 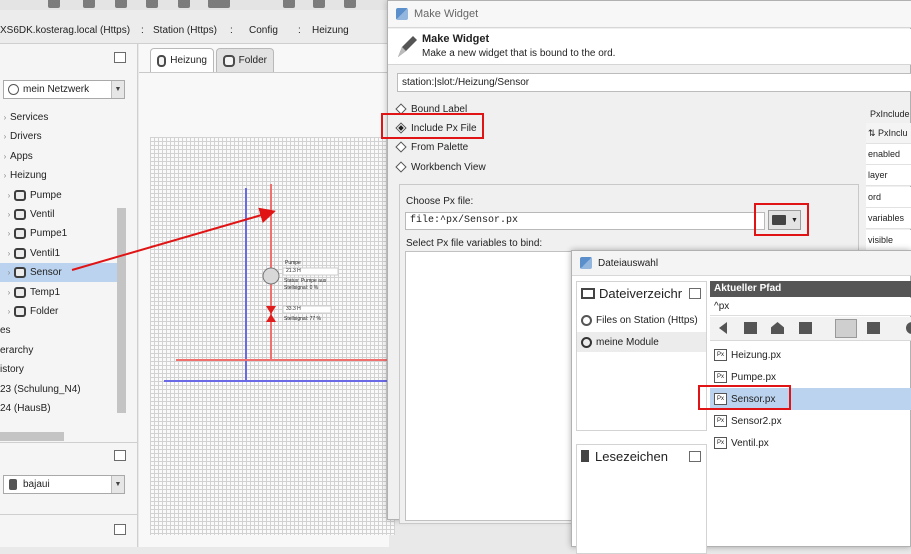 What do you see at coordinates (744, 397) in the screenshot?
I see `highlight-sensor-file` at bounding box center [744, 397].